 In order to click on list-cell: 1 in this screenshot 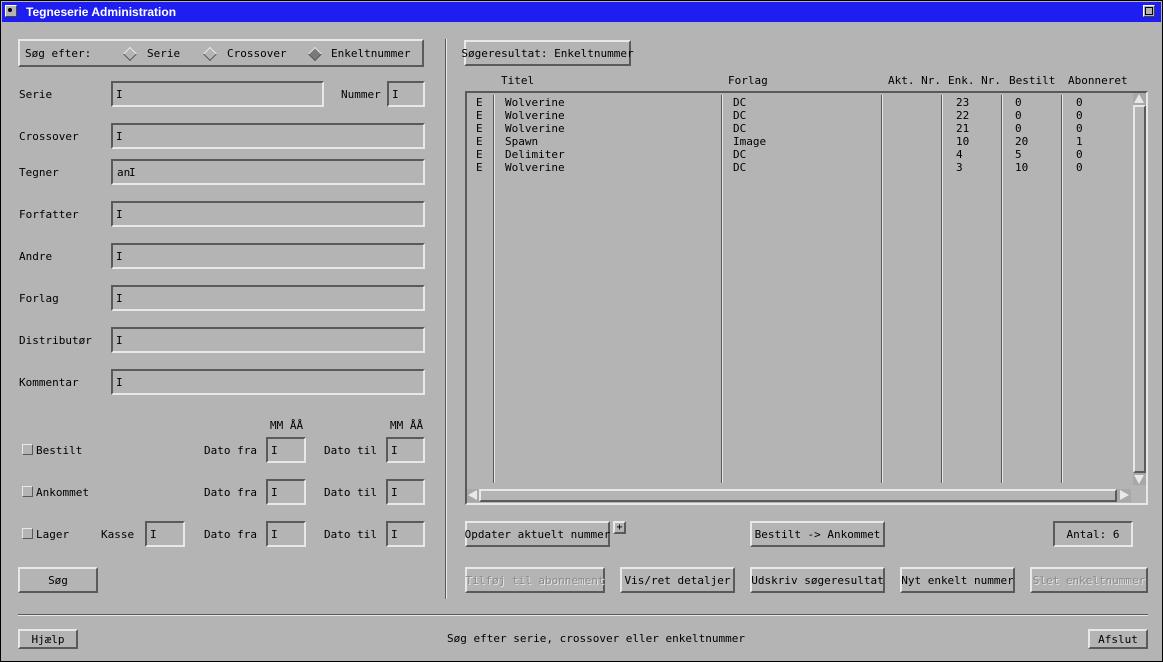, I will do `click(1079, 141)`.